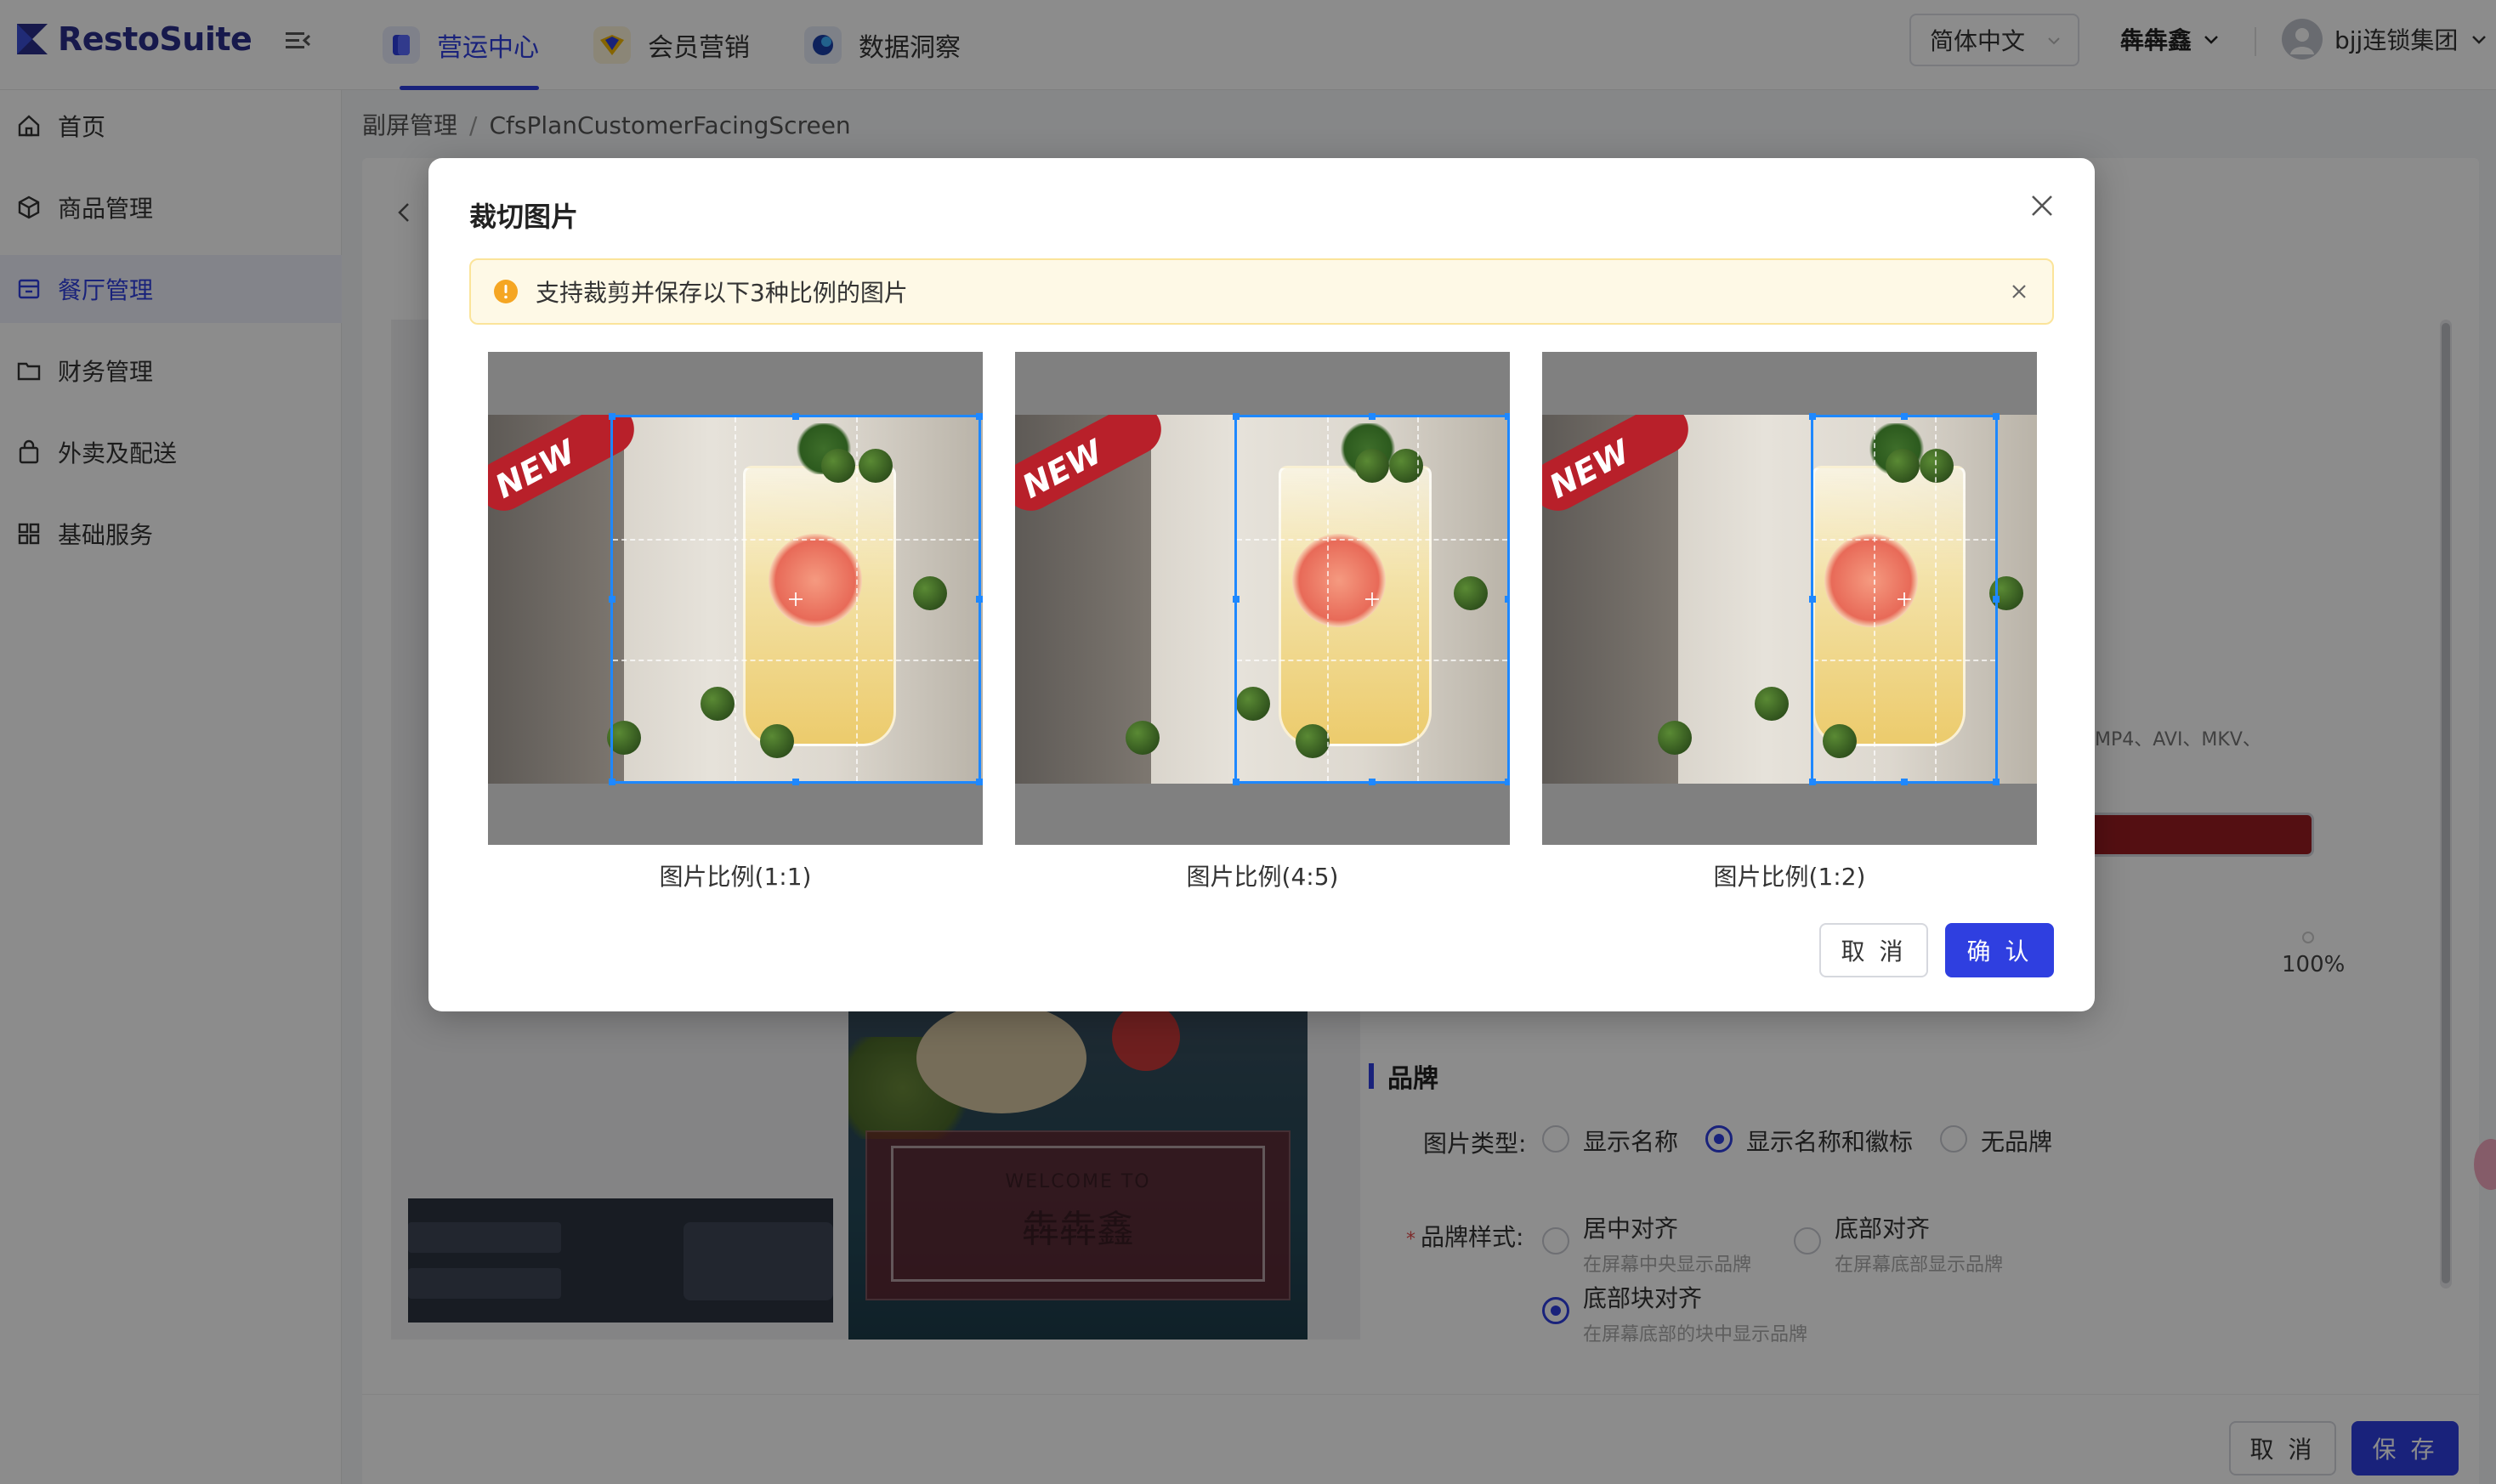 This screenshot has width=2496, height=1484. What do you see at coordinates (524, 217) in the screenshot?
I see `modal-title: 裁切图片` at bounding box center [524, 217].